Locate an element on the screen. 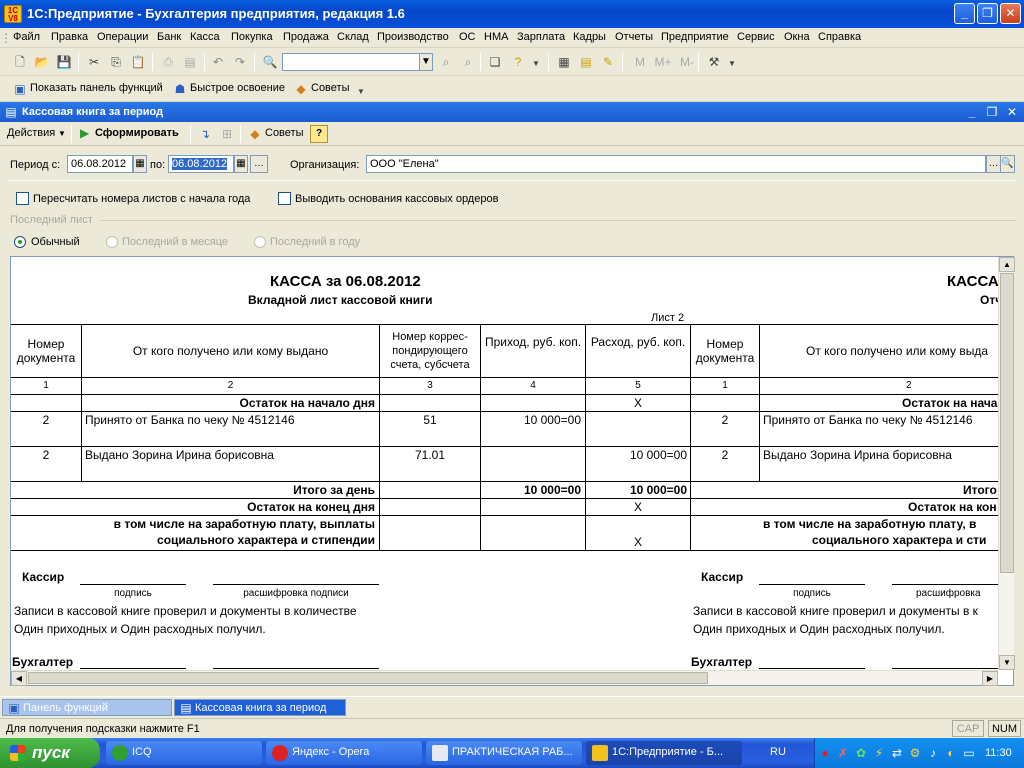 Image resolution: width=1024 pixels, height=768 pixels. menu-purchase: Покупка is located at coordinates (252, 37).